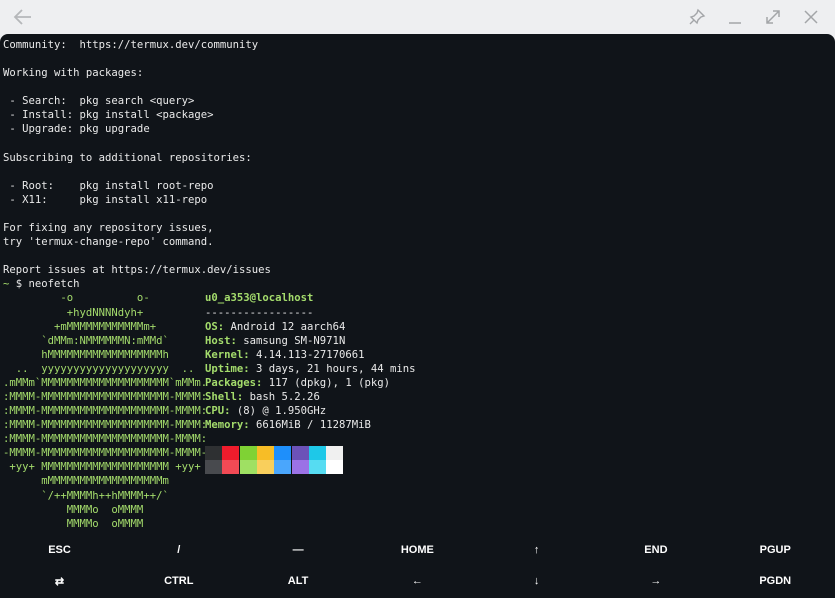 The width and height of the screenshot is (835, 598). Describe the element at coordinates (102, 467) in the screenshot. I see `neofetch-logo-line: +yy+ MMMMMMMMMMMMMMMMMMMM +yy+` at that location.